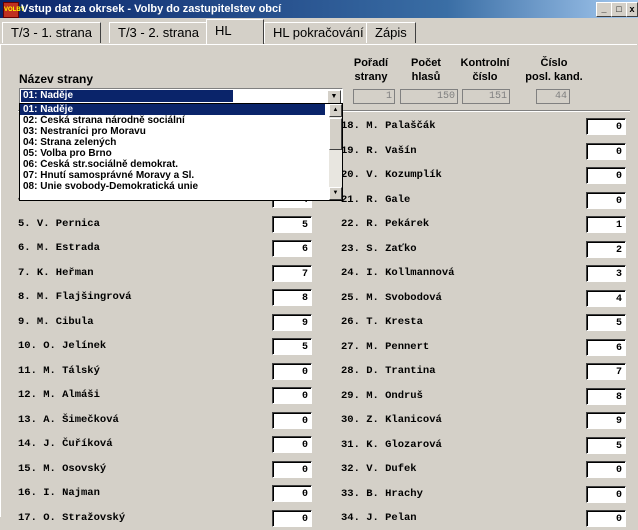 Image resolution: width=638 pixels, height=530 pixels. I want to click on candidate-name: 7. K. Heřman, so click(56, 272).